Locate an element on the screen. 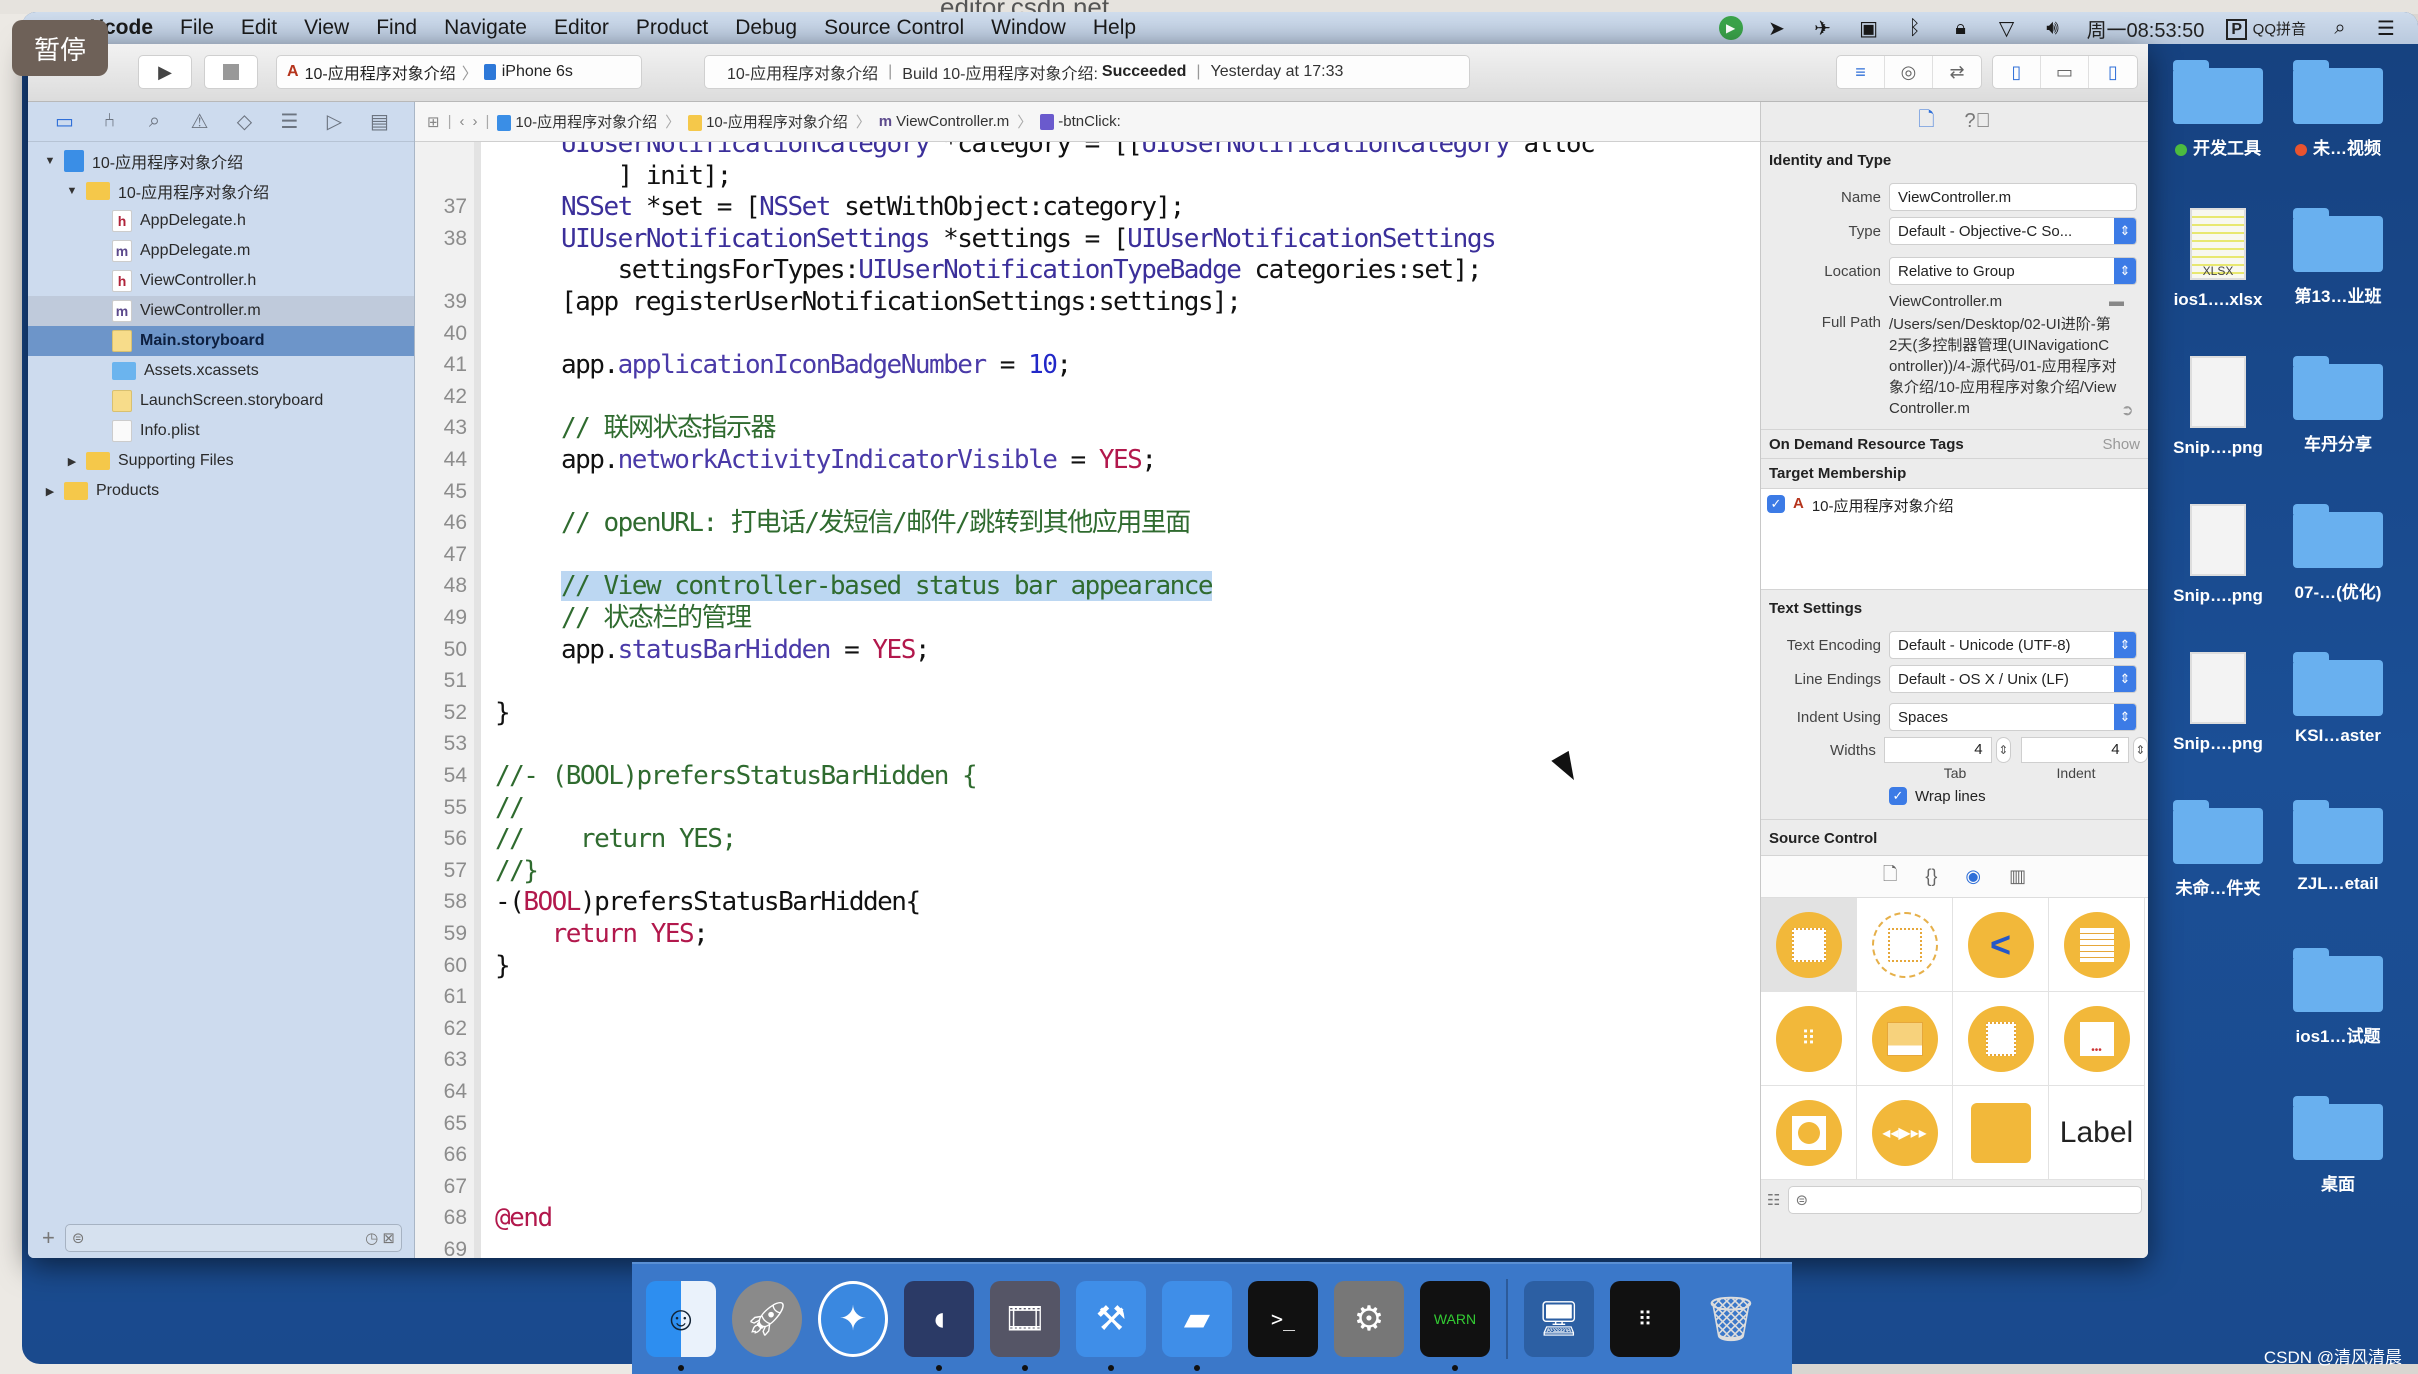 This screenshot has width=2418, height=1374. tree-item: Assets.xcassets is located at coordinates (221, 371).